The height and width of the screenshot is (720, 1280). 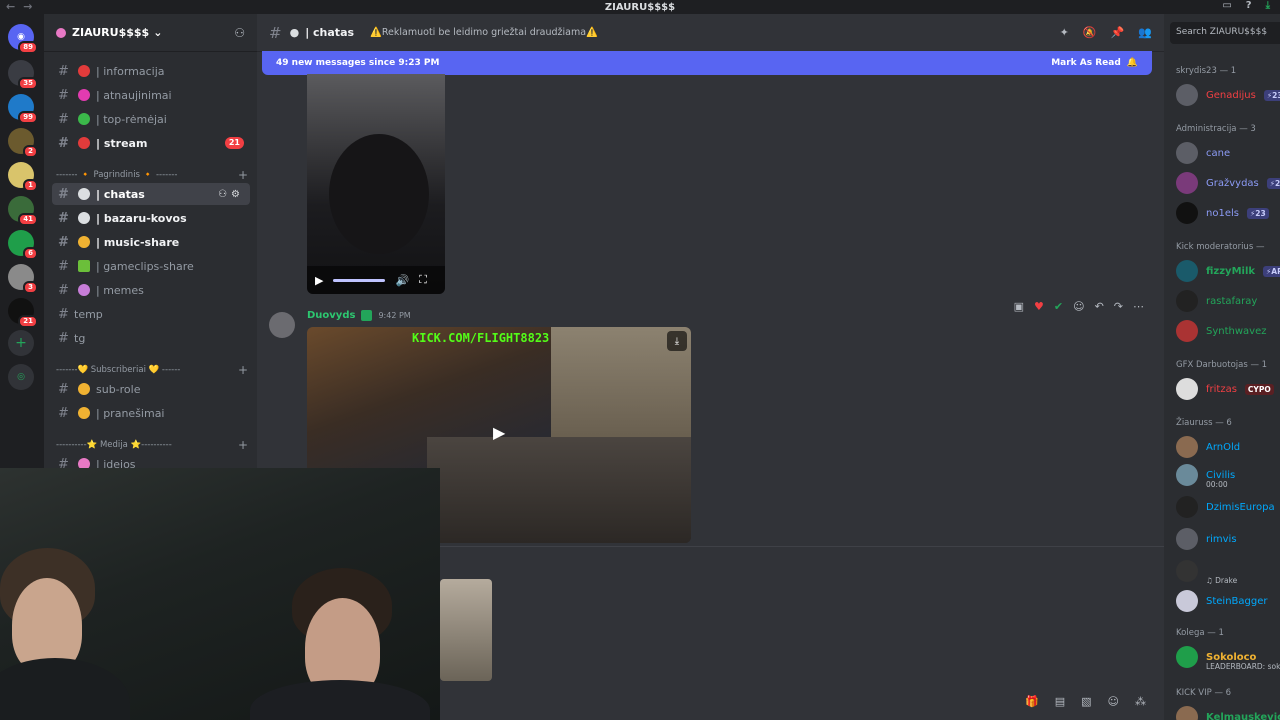 What do you see at coordinates (23, 143) in the screenshot?
I see `server-icon: 2` at bounding box center [23, 143].